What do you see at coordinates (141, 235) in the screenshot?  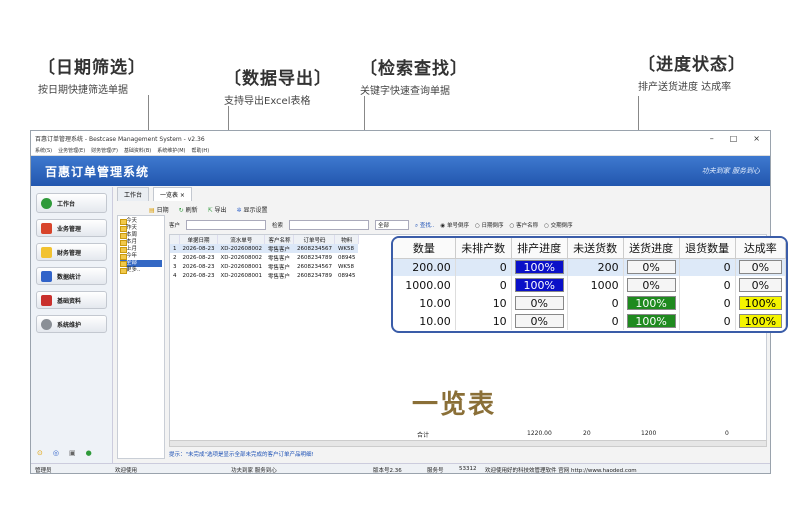 I see `tree-item: 本周` at bounding box center [141, 235].